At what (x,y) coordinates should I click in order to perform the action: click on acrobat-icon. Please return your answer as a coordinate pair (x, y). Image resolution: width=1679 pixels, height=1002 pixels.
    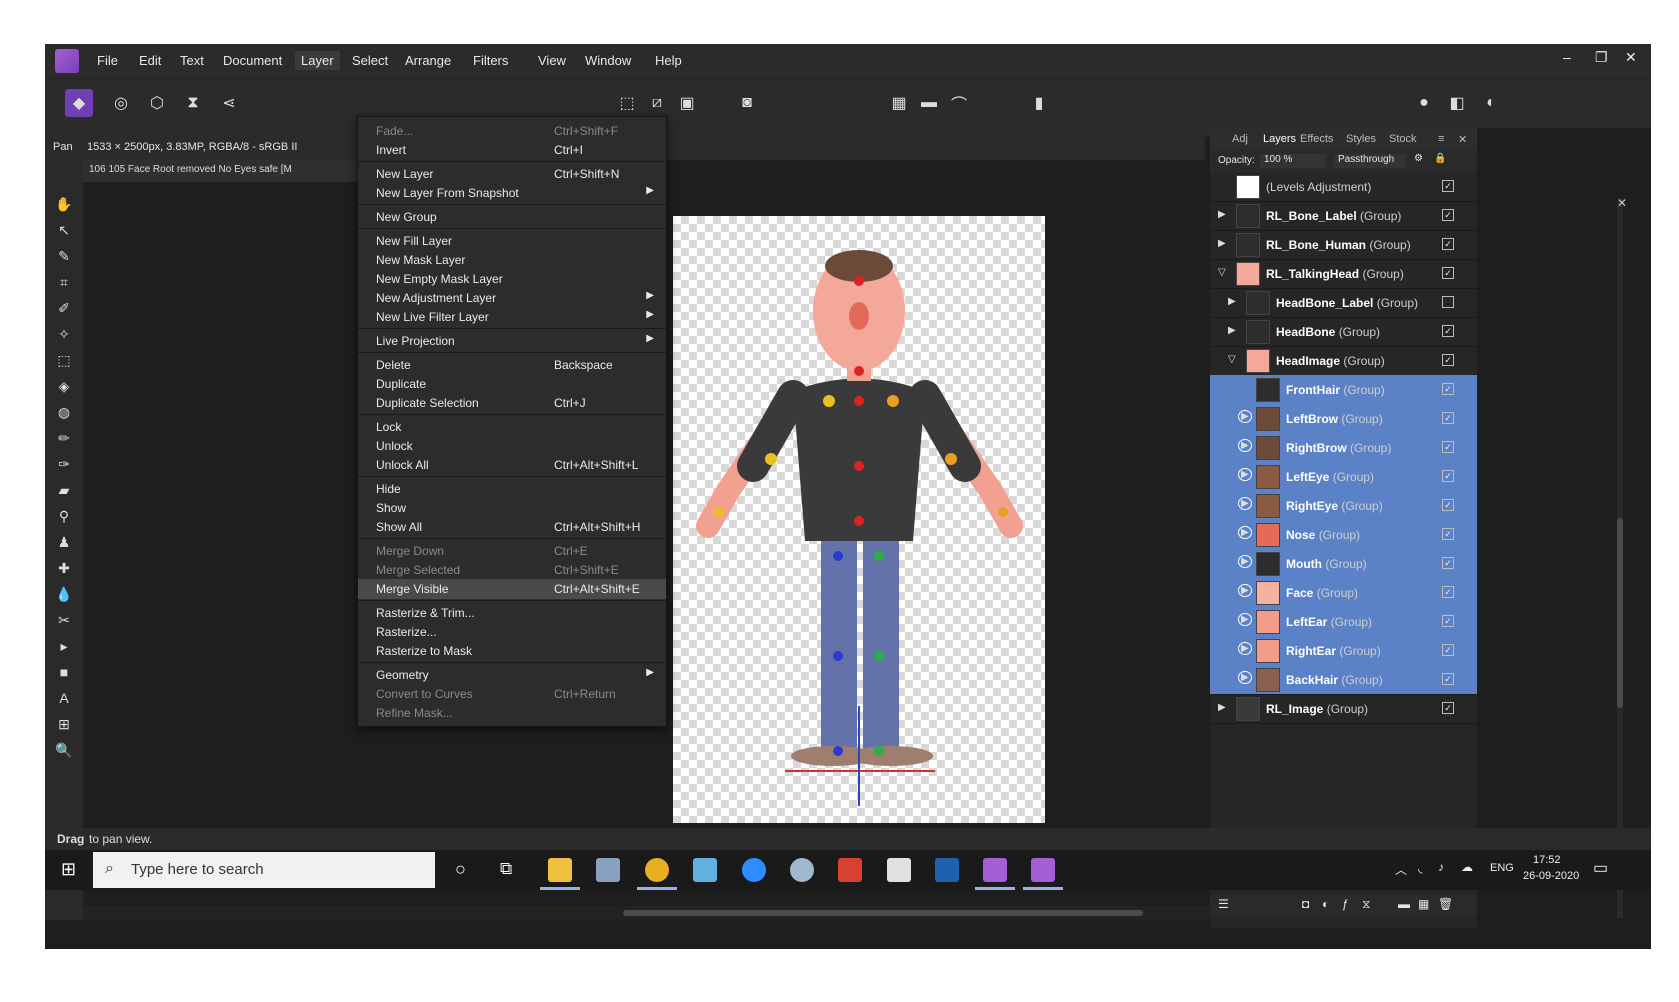
    Looking at the image, I should click on (899, 870).